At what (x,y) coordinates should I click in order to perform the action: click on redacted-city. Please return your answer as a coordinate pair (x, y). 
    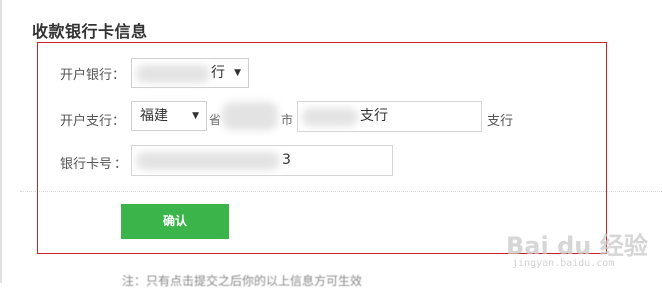
    Looking at the image, I should click on (250, 116).